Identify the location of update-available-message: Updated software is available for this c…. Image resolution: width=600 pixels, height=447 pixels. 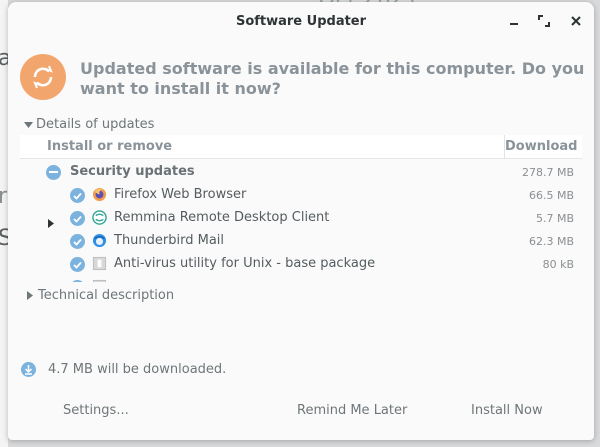
(332, 78).